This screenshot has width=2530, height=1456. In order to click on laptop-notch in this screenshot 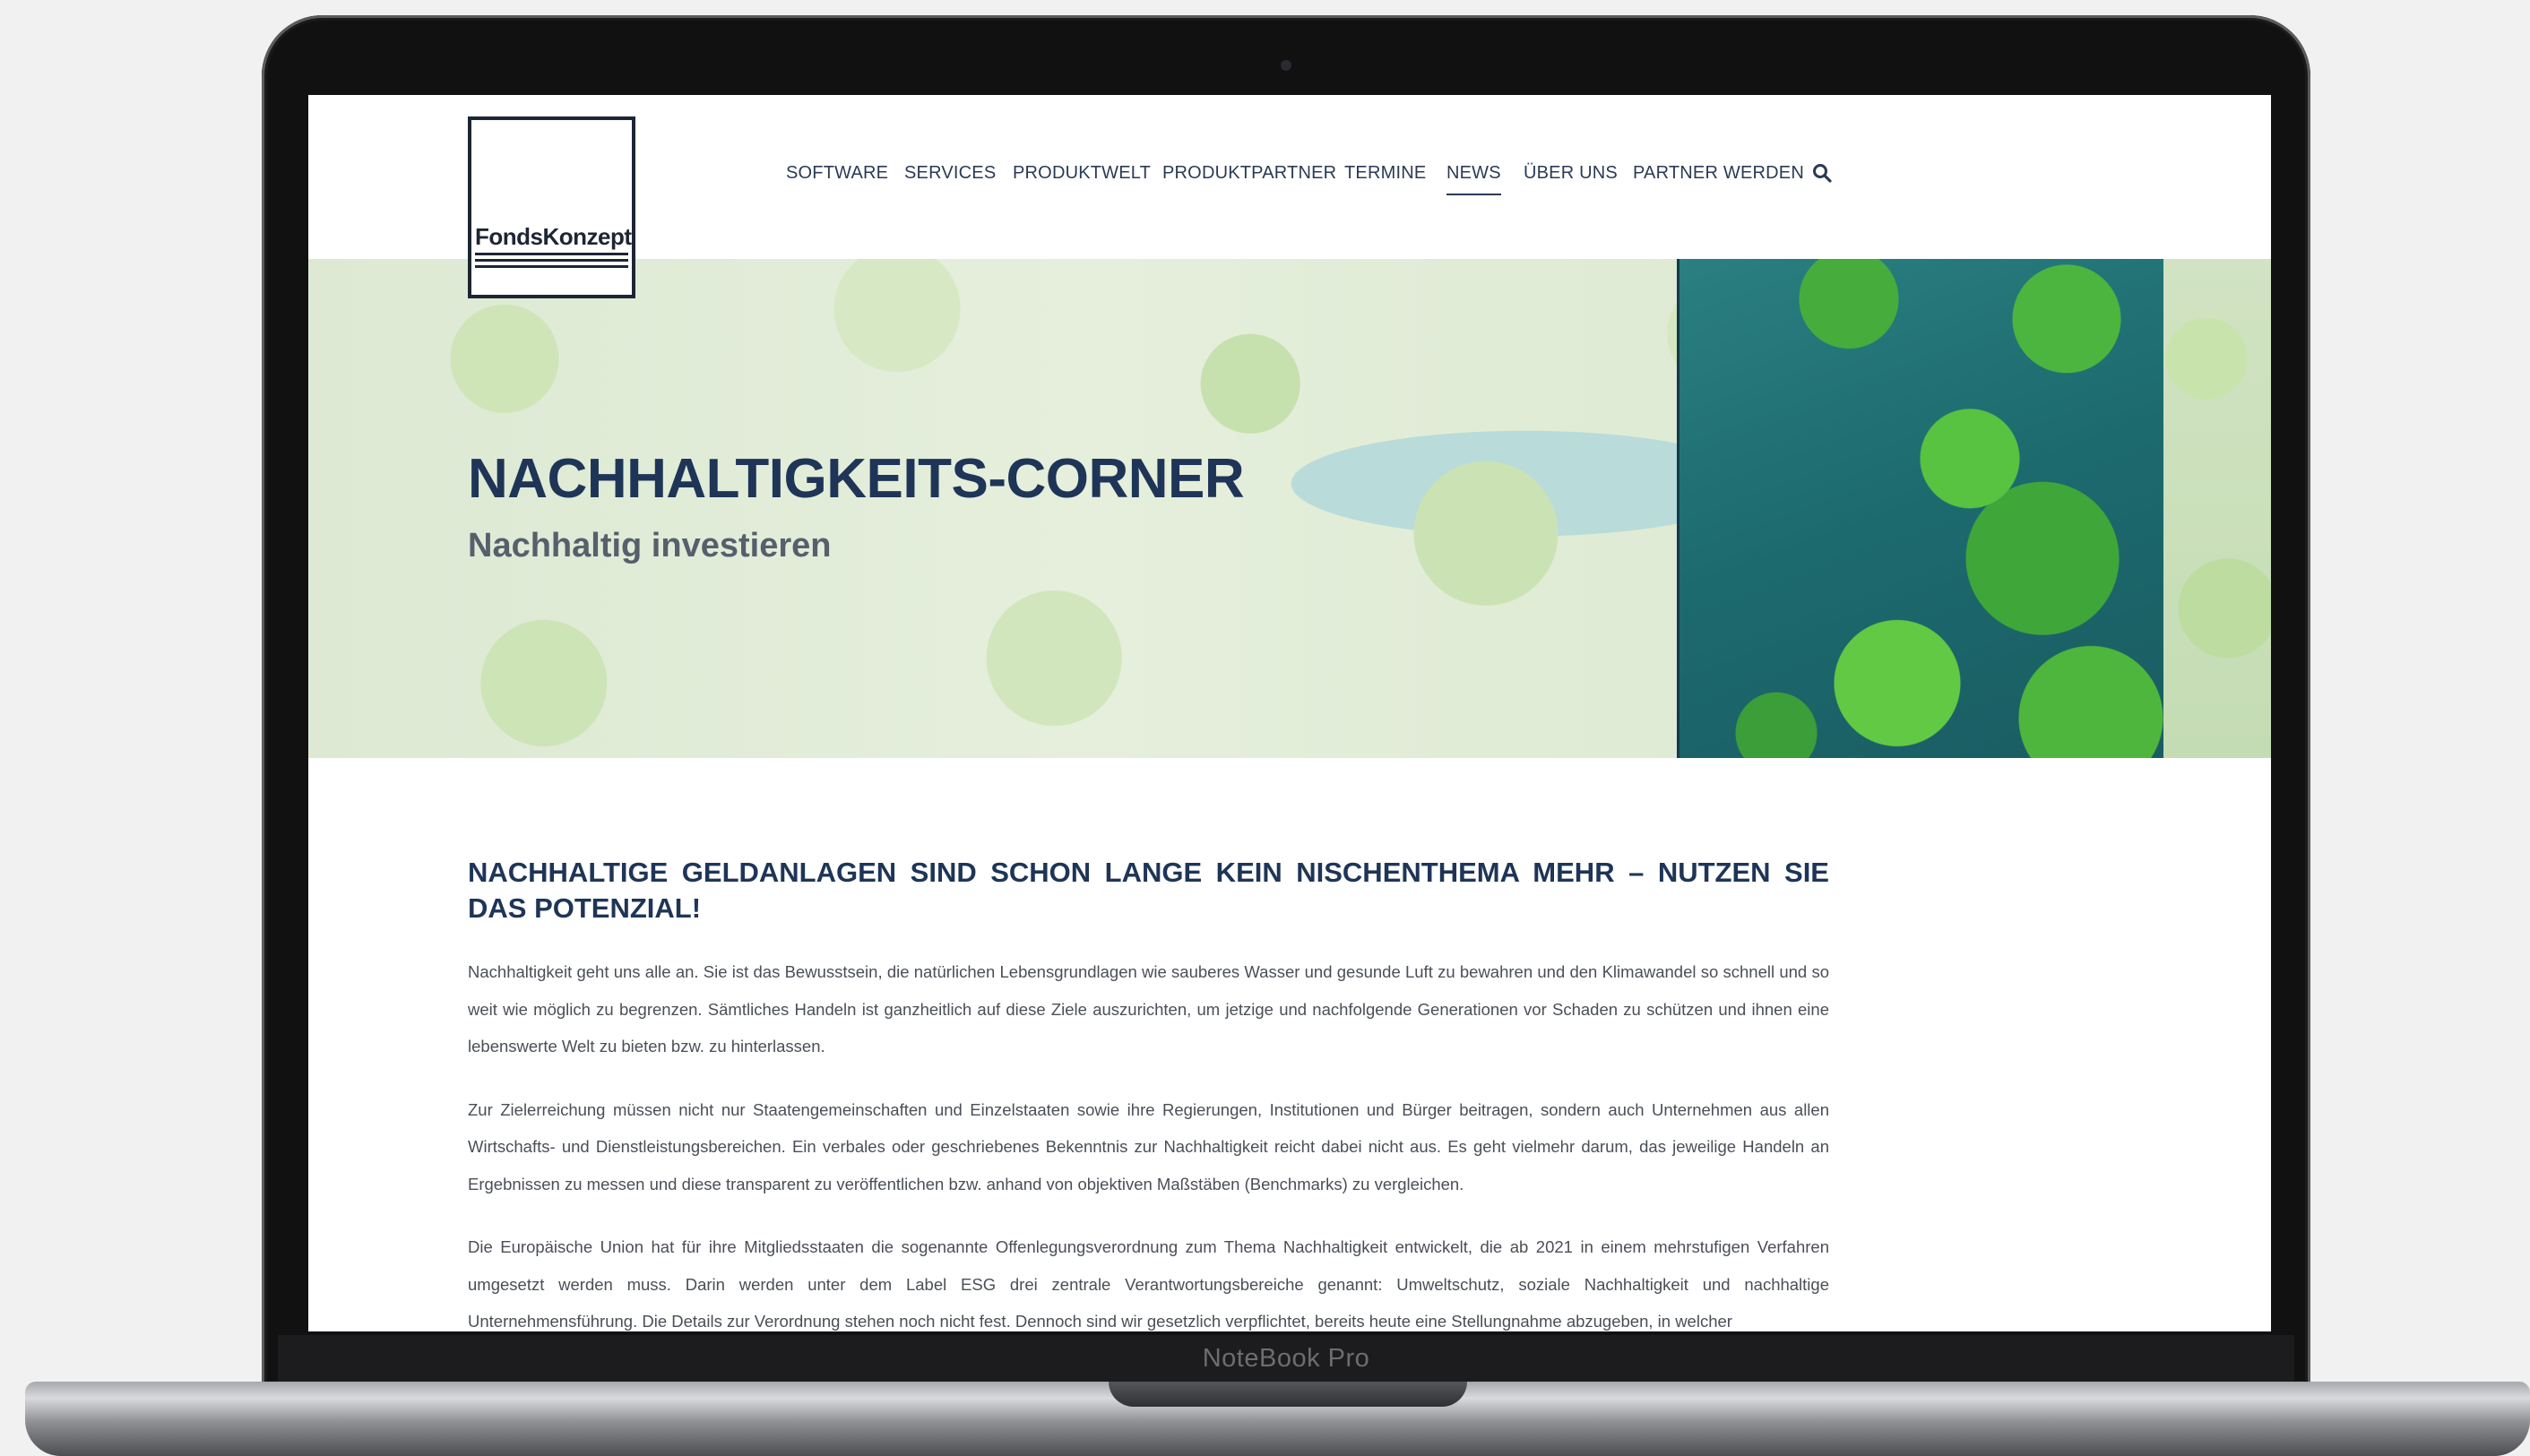, I will do `click(1288, 1394)`.